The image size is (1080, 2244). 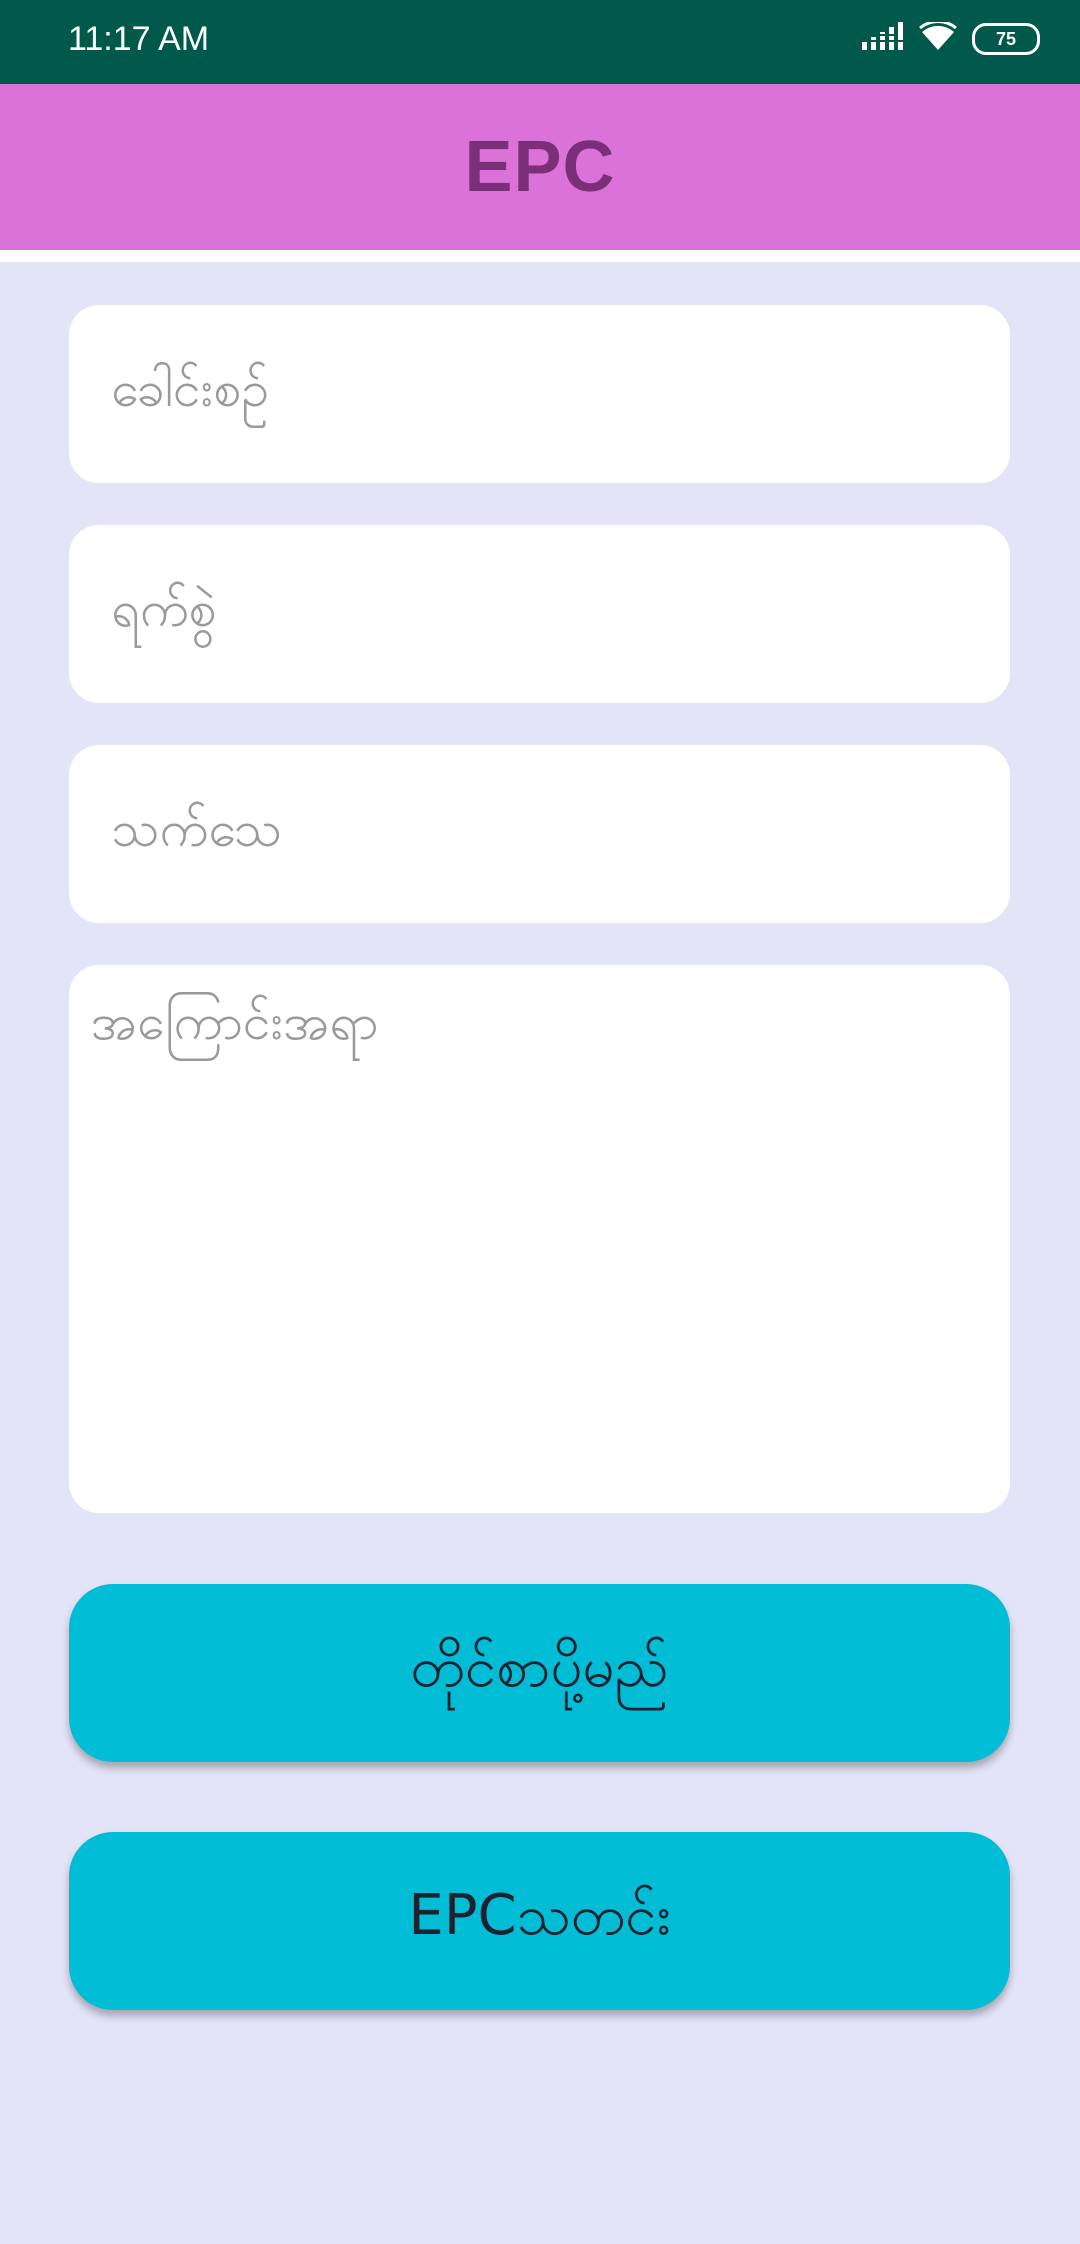 I want to click on epc-news-label: EPCသတင်း, so click(x=539, y=1915).